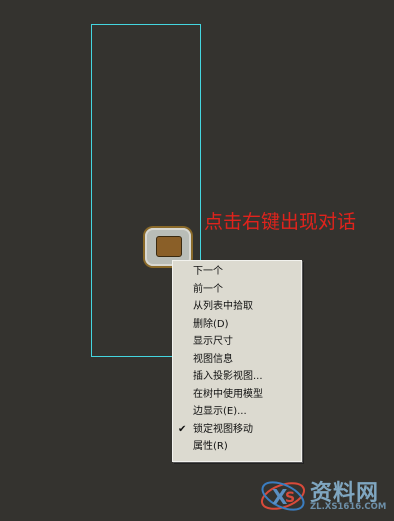 This screenshot has width=394, height=521. I want to click on menu-item-label: 锁定视图移动, so click(223, 429).